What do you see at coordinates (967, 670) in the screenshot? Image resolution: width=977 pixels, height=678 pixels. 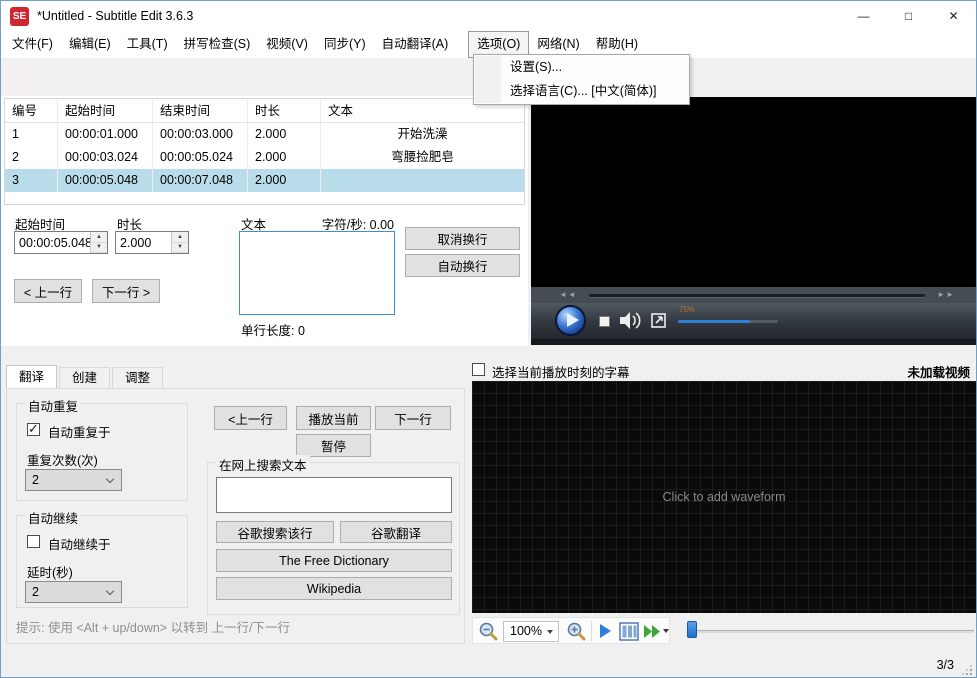 I see `resize-grip-icon` at bounding box center [967, 670].